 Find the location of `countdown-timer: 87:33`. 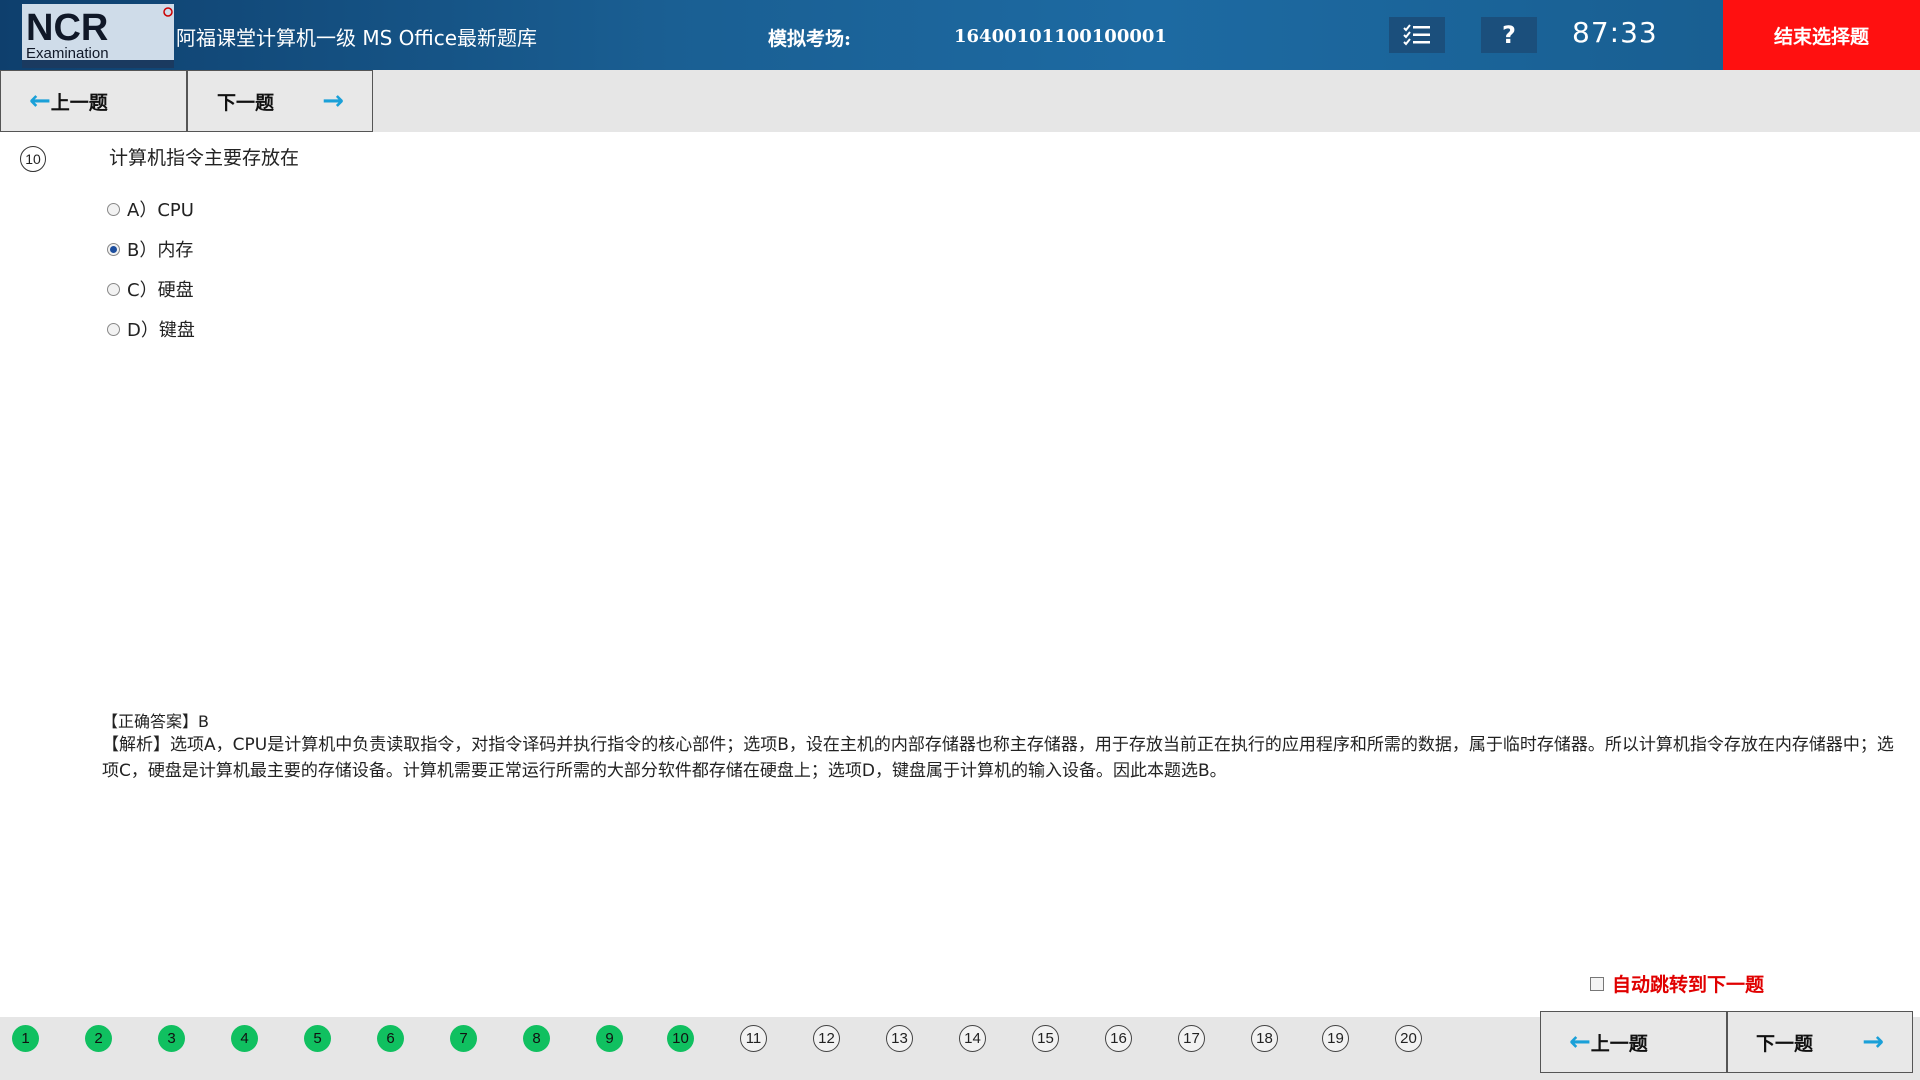

countdown-timer: 87:33 is located at coordinates (1615, 32).